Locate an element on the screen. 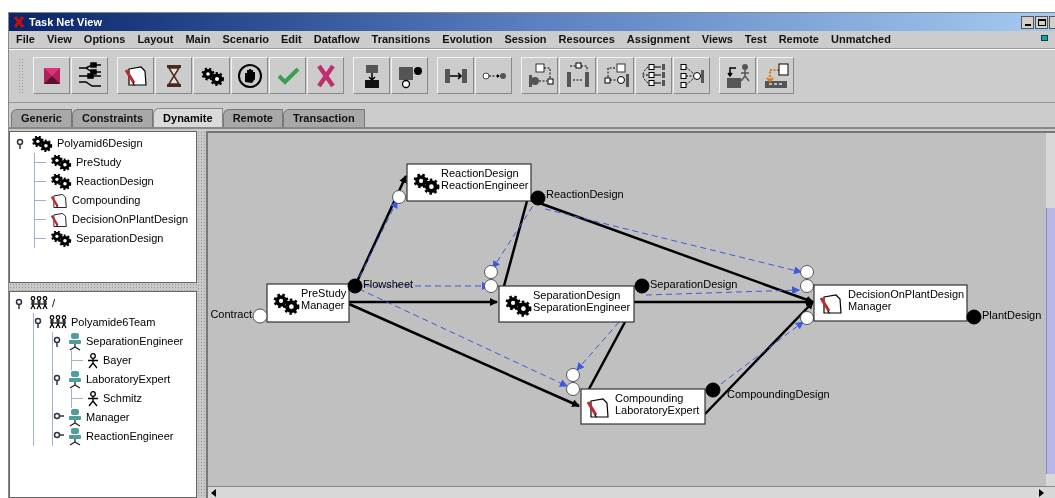  tree-item: / is located at coordinates (54, 303).